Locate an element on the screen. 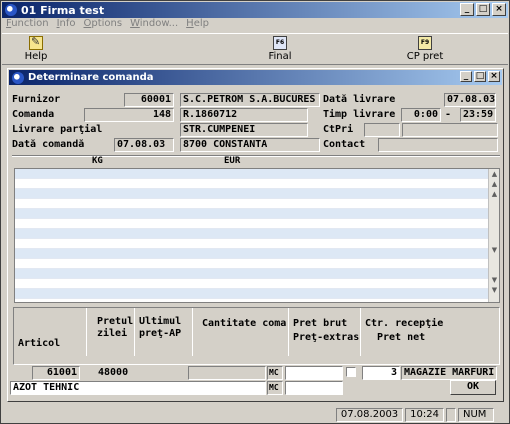 The image size is (510, 424). scroll-pagedown-icon: ▼ is located at coordinates (494, 250).